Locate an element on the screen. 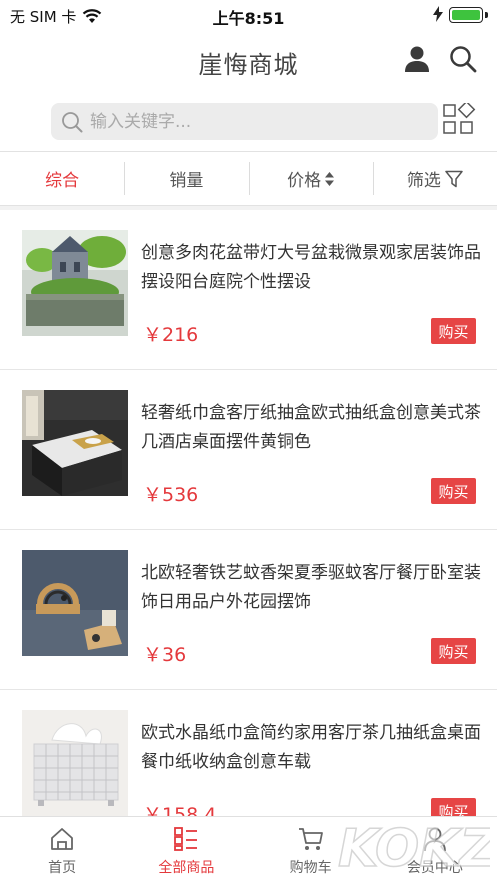  product-price: ￥36 is located at coordinates (165, 655).